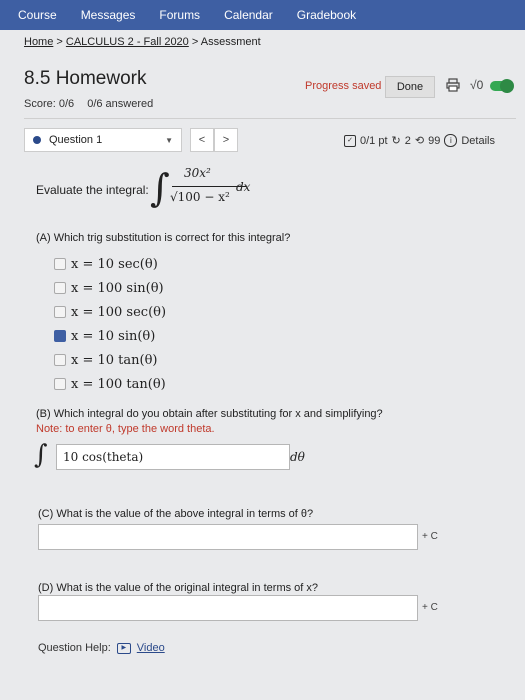  I want to click on option-item: x = 100 sec(θ), so click(110, 312).